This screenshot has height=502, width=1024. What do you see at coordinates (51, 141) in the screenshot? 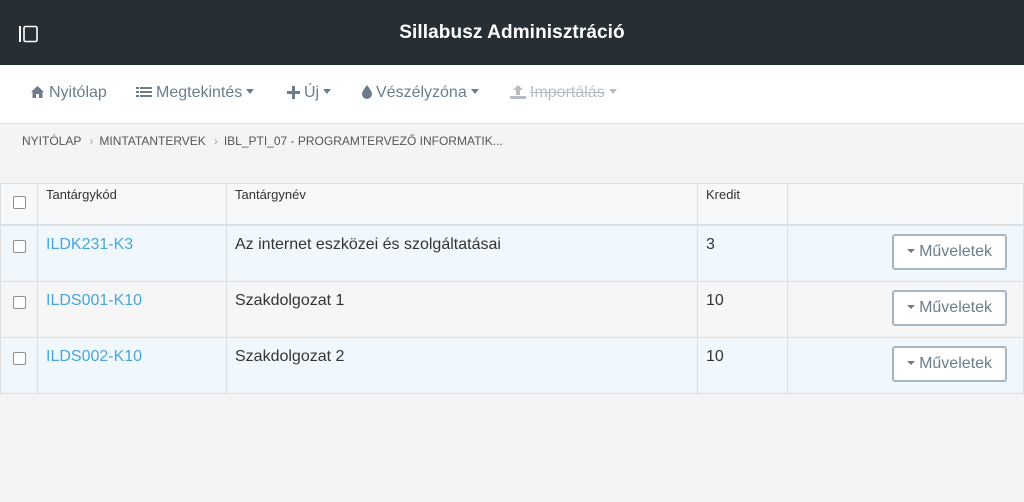
I see `breadcrumb-home: NYITÓLAP` at bounding box center [51, 141].